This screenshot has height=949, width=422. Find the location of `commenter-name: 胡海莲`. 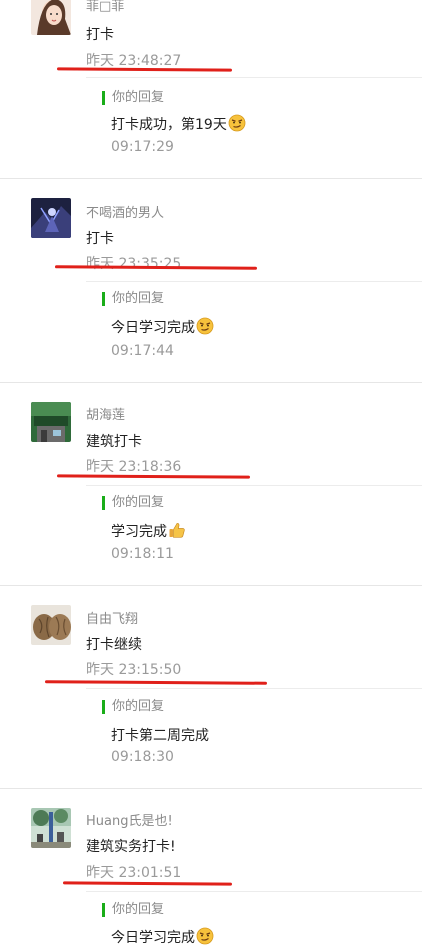

commenter-name: 胡海莲 is located at coordinates (105, 413).